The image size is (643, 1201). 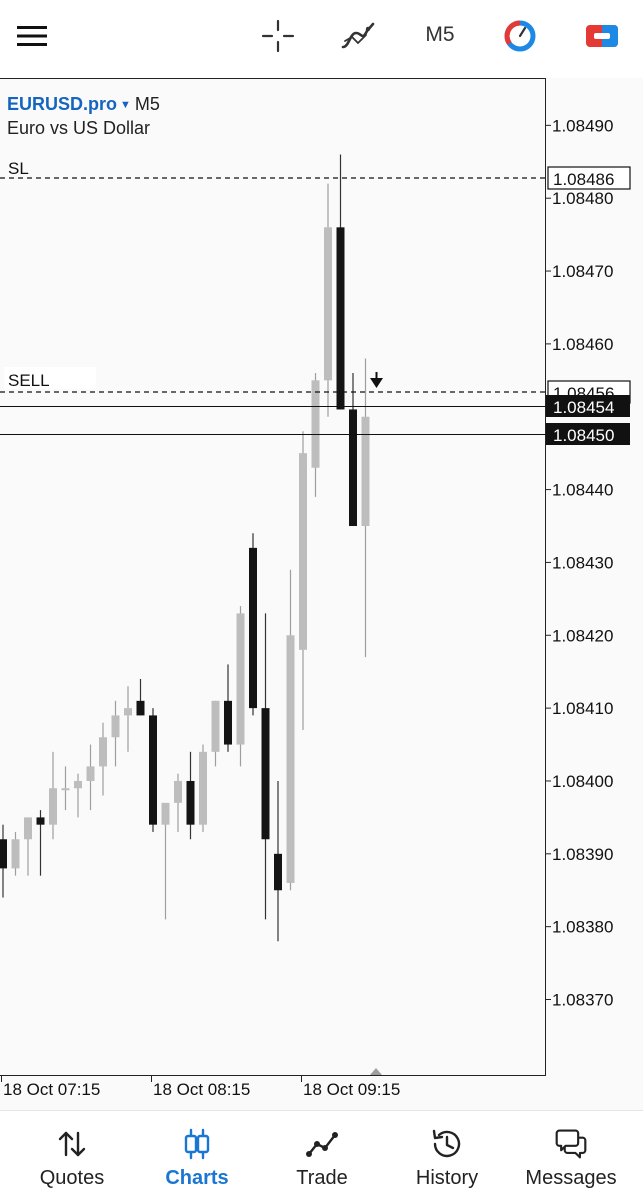 I want to click on time-tick-label: 18 Oct 08:15, so click(x=201, y=1089).